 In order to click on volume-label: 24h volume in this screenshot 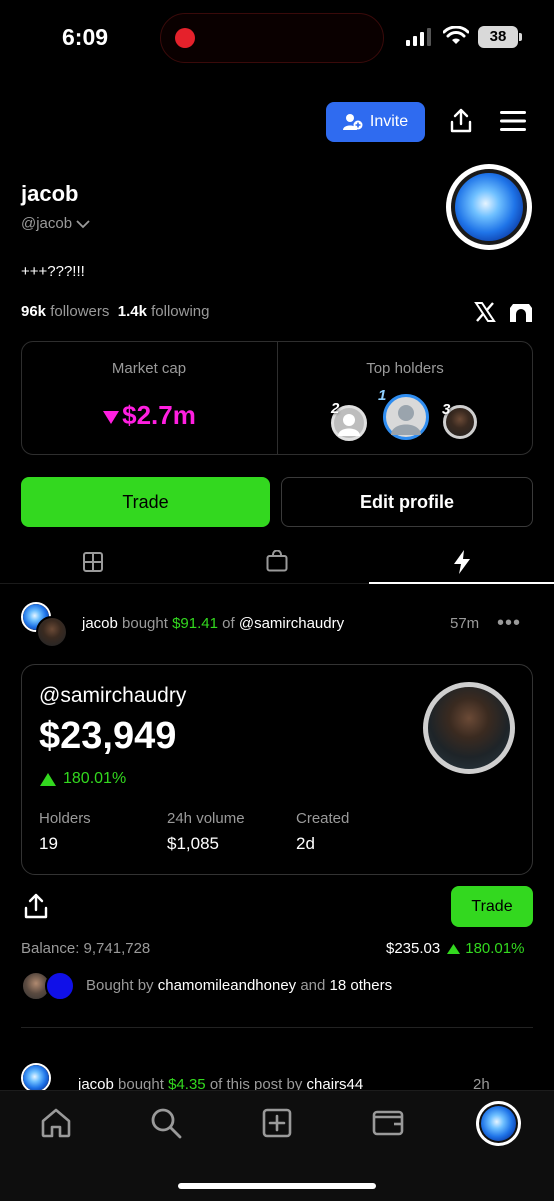, I will do `click(206, 818)`.